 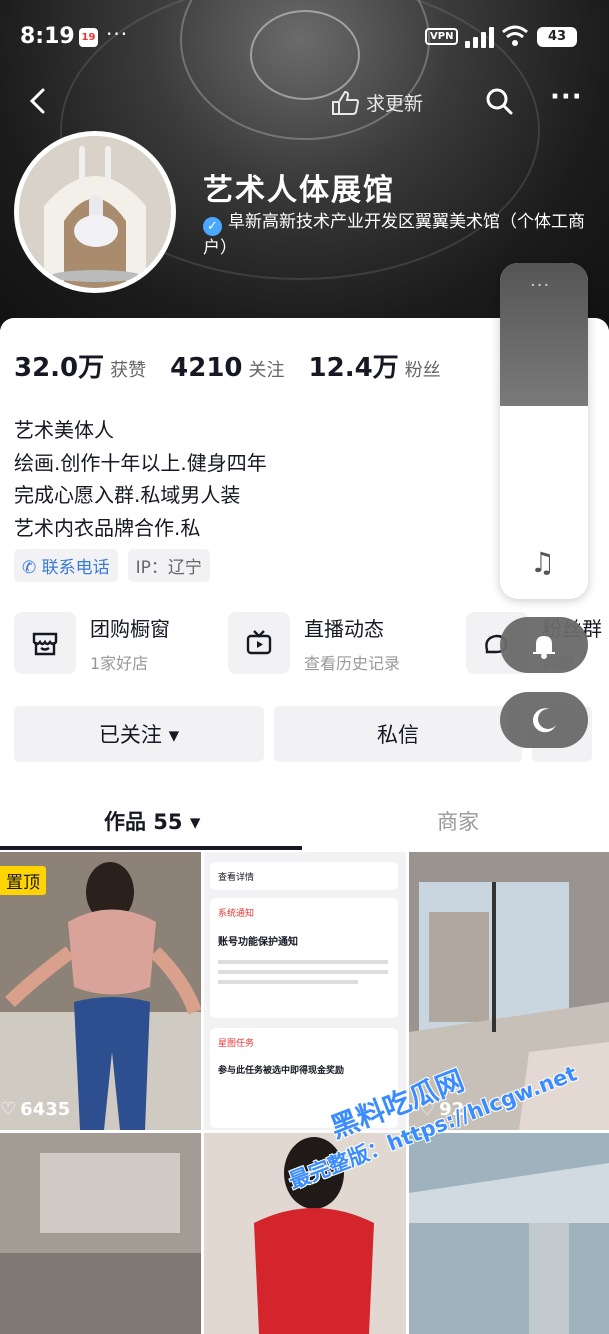 I want to click on feature-subtitle: 1家好店, so click(x=119, y=663).